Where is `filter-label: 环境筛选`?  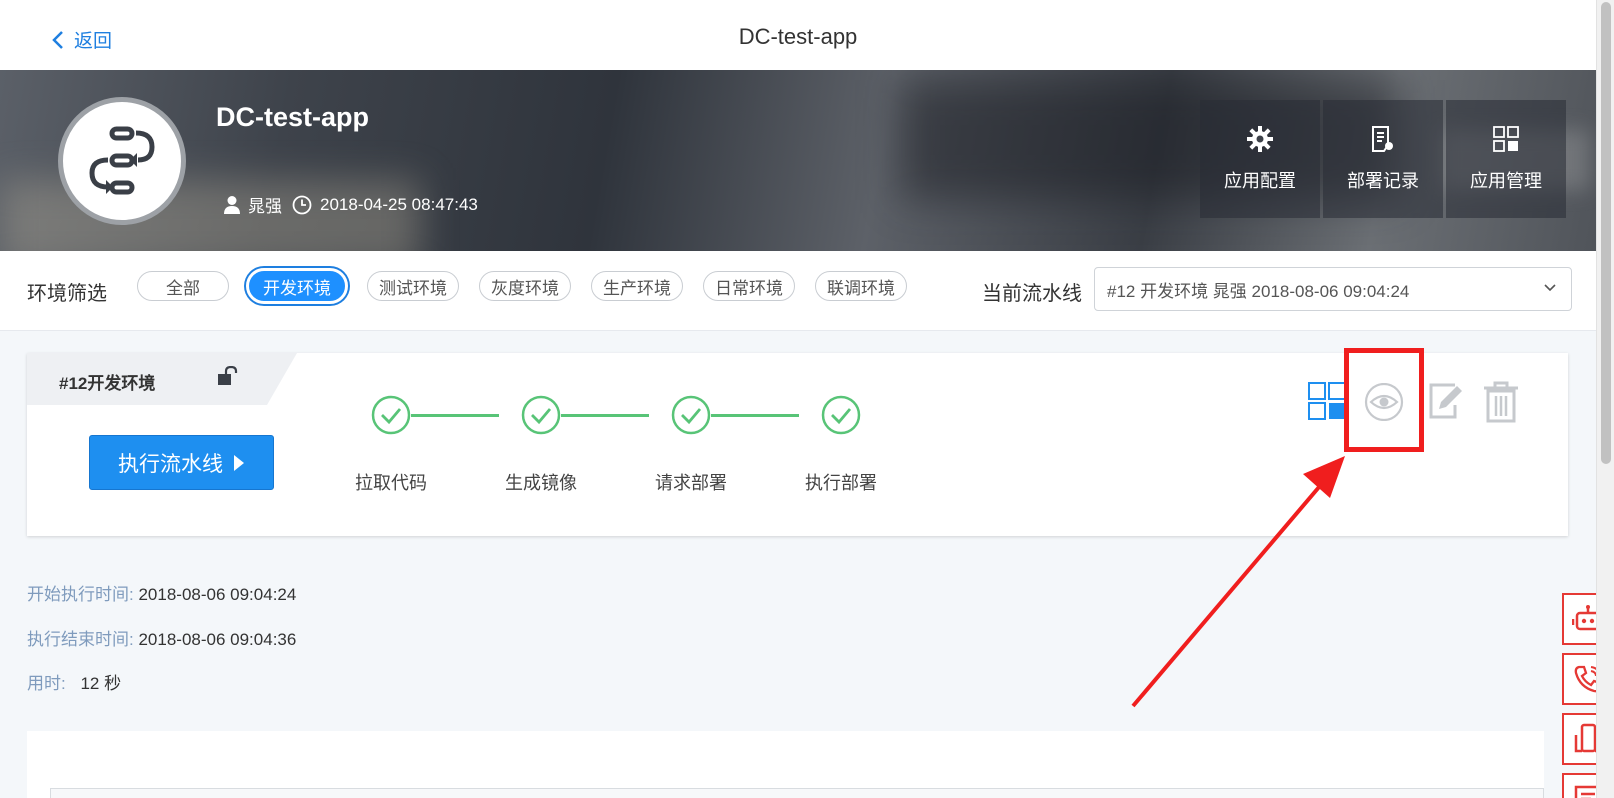 filter-label: 环境筛选 is located at coordinates (67, 294).